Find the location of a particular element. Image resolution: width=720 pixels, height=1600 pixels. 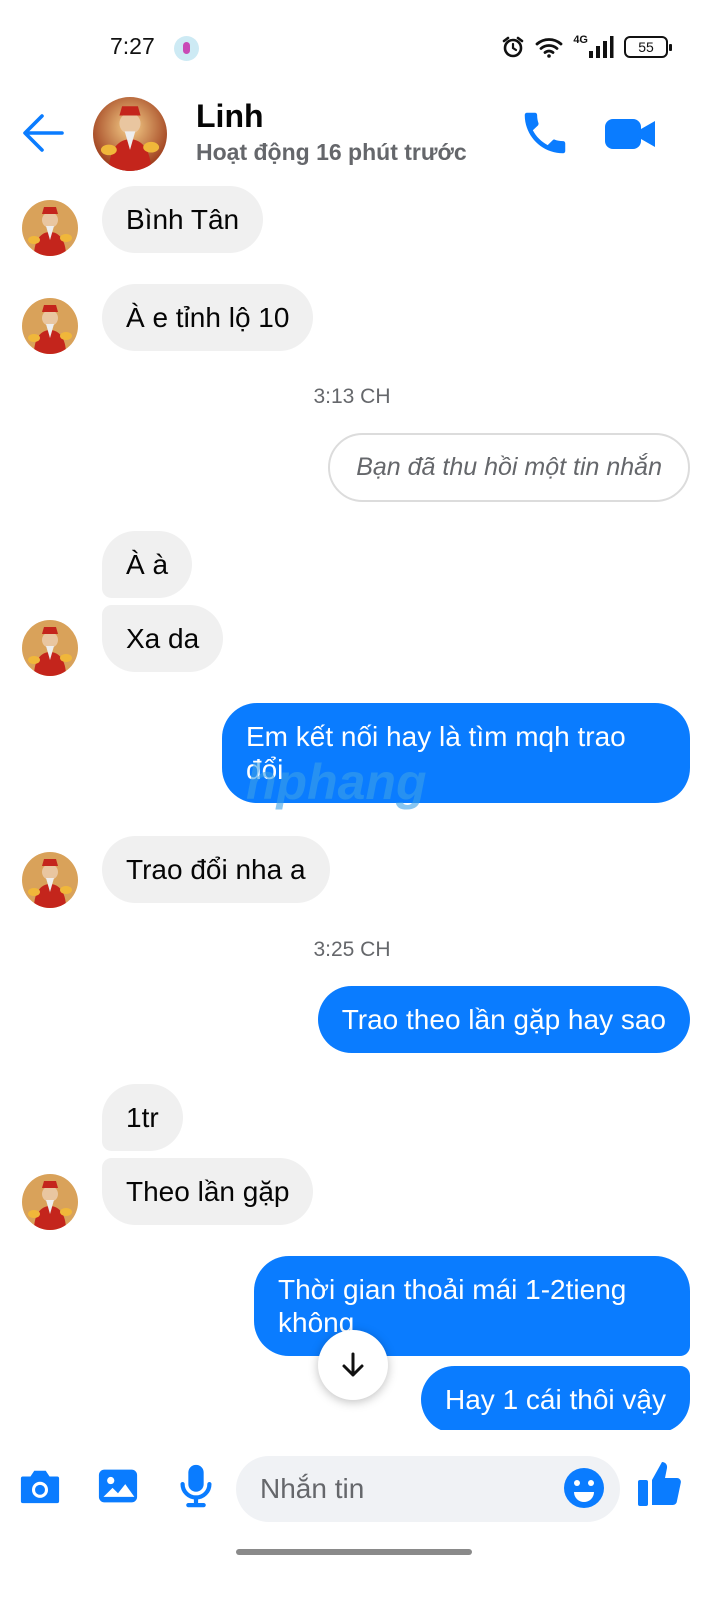

incoming-message: Bình Tân is located at coordinates (183, 219).